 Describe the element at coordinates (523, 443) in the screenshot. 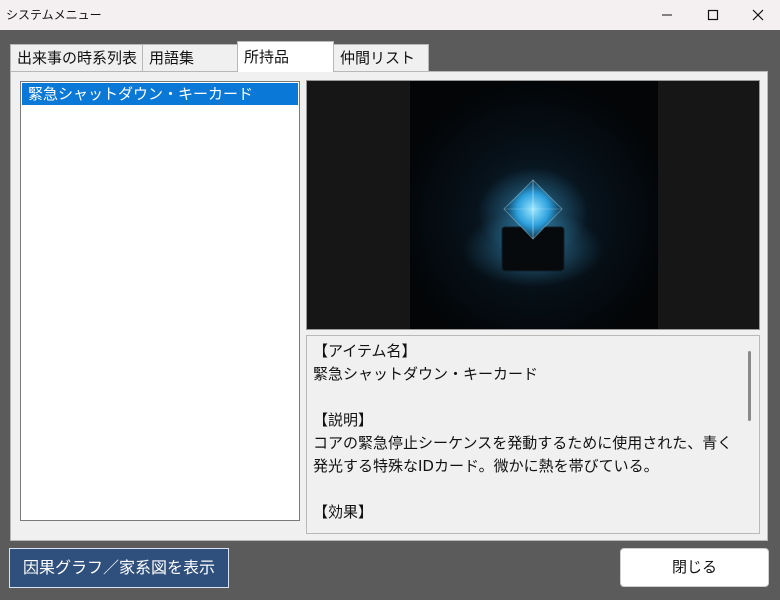

I see `description-line: コアの緊急停止シーケンスを発動するために使用された、青く` at that location.